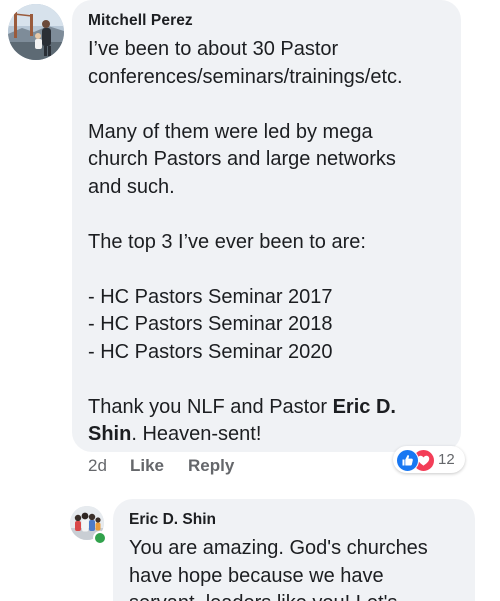  Describe the element at coordinates (270, 435) in the screenshot. I see `comment-line: Shin. Heaven-sent!` at that location.